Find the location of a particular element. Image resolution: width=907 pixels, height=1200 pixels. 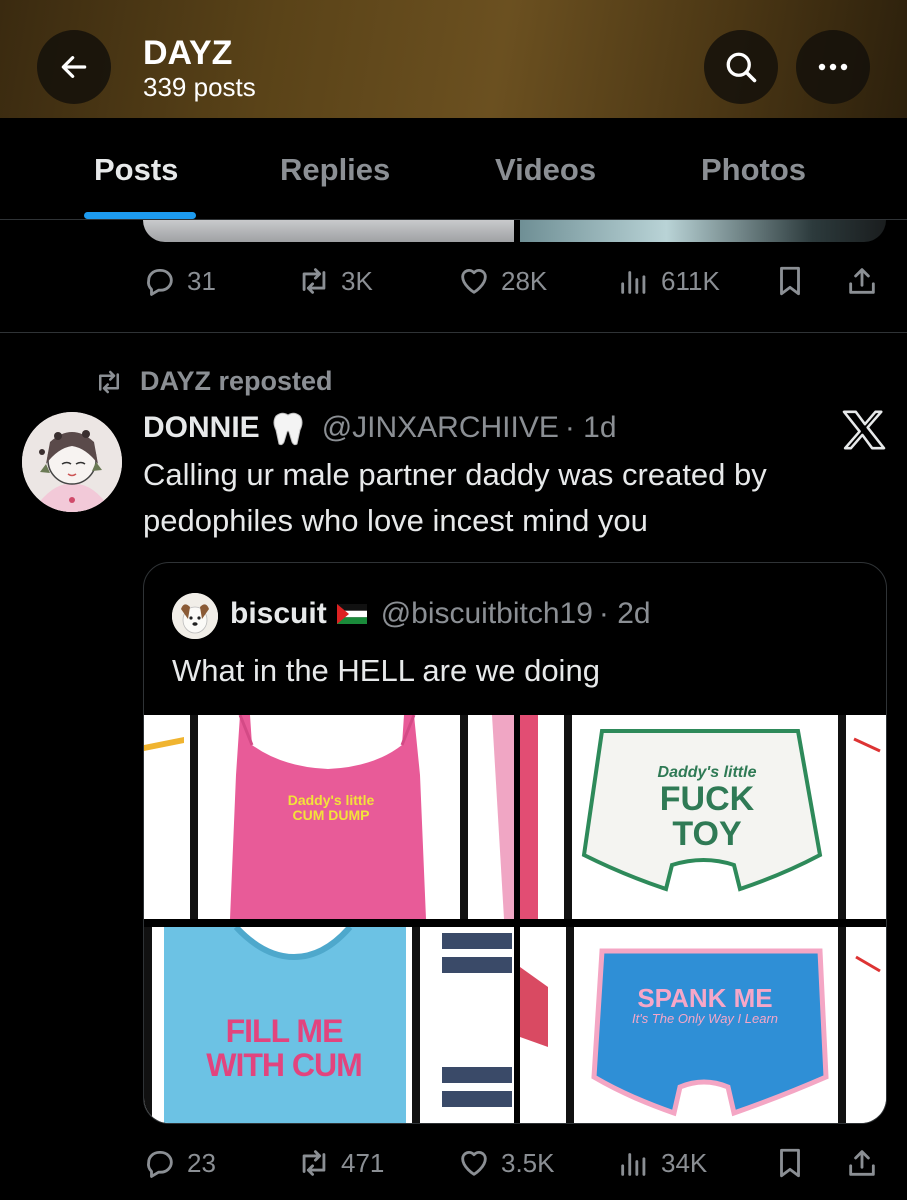

post-time: · 1d is located at coordinates (590, 427).